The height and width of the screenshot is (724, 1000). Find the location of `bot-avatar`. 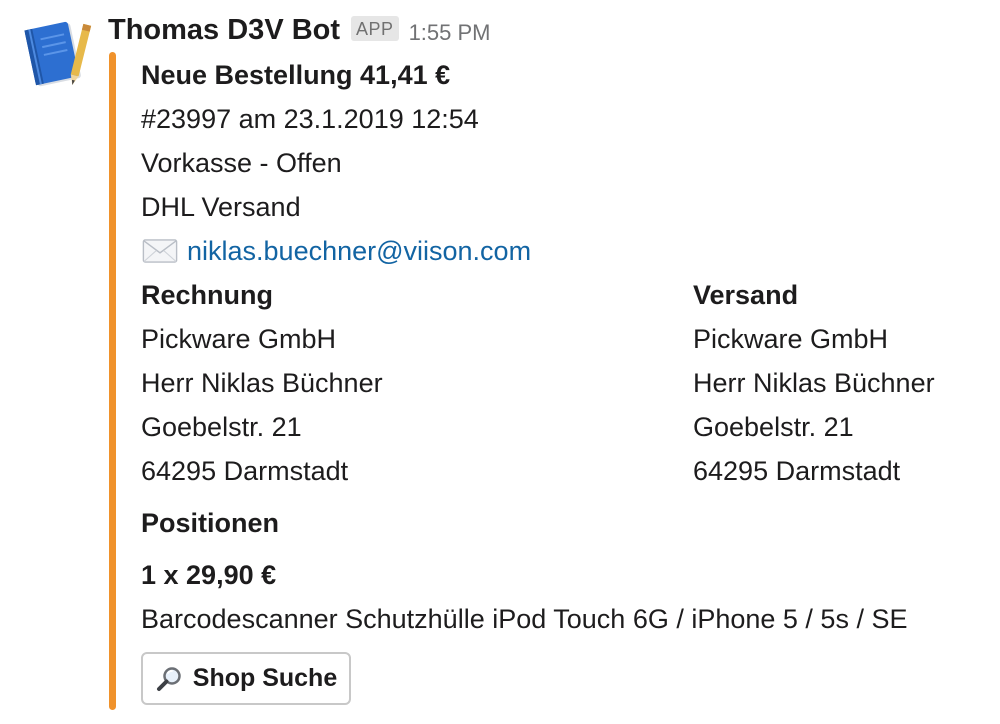

bot-avatar is located at coordinates (58, 54).